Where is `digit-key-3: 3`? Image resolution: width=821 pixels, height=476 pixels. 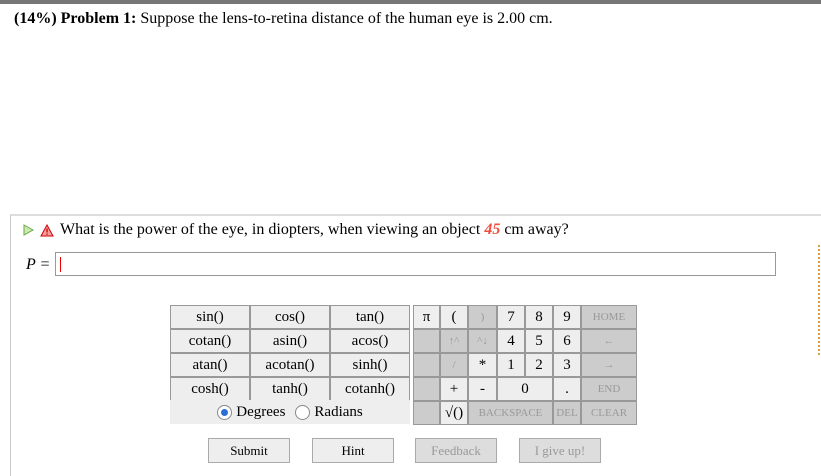 digit-key-3: 3 is located at coordinates (567, 365).